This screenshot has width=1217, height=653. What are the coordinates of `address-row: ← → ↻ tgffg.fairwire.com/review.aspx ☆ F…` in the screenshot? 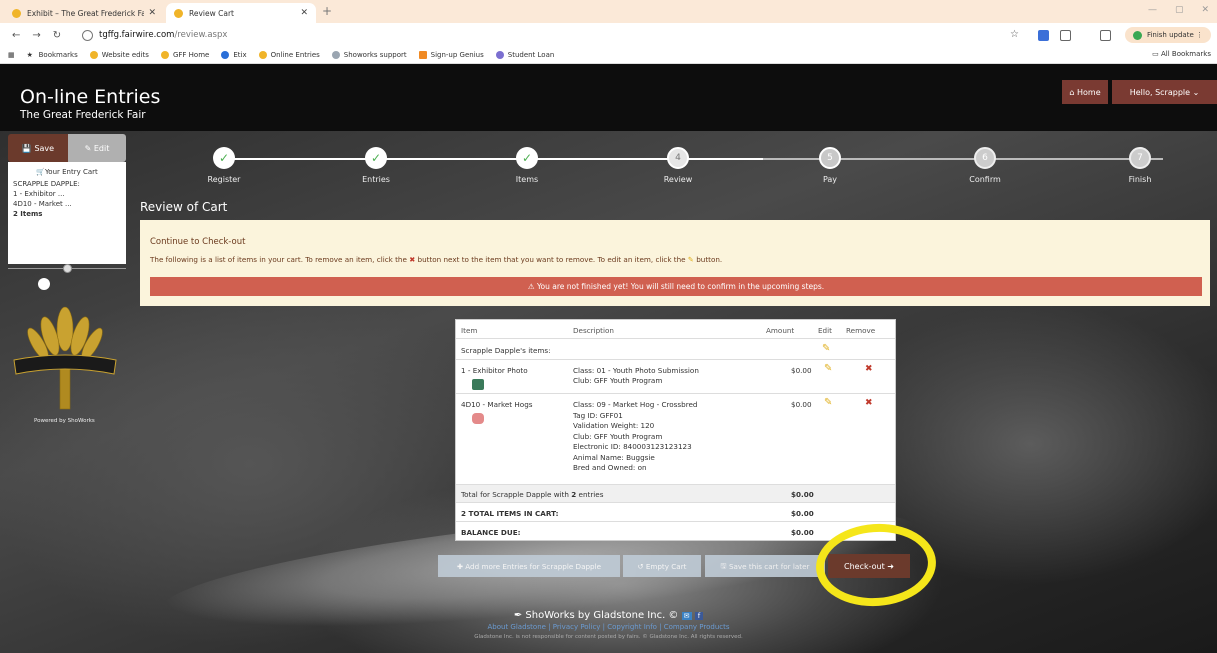 It's located at (608, 35).